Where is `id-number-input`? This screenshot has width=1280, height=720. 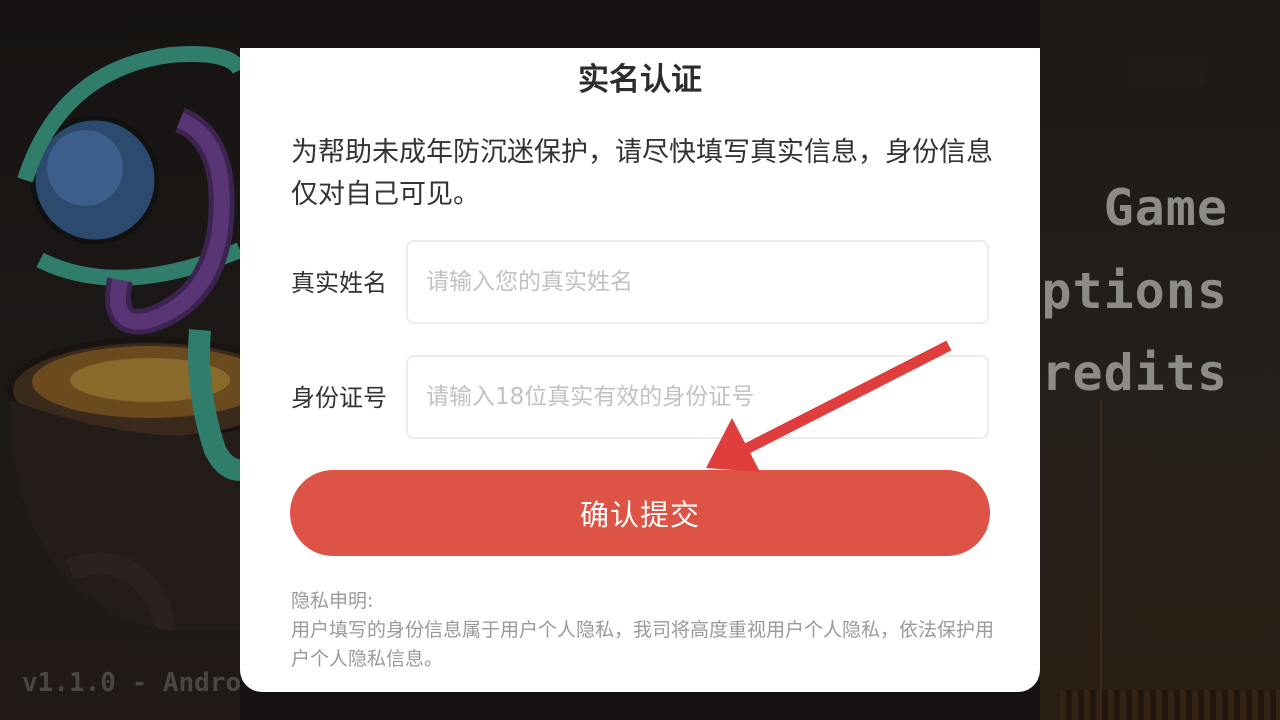
id-number-input is located at coordinates (697, 397).